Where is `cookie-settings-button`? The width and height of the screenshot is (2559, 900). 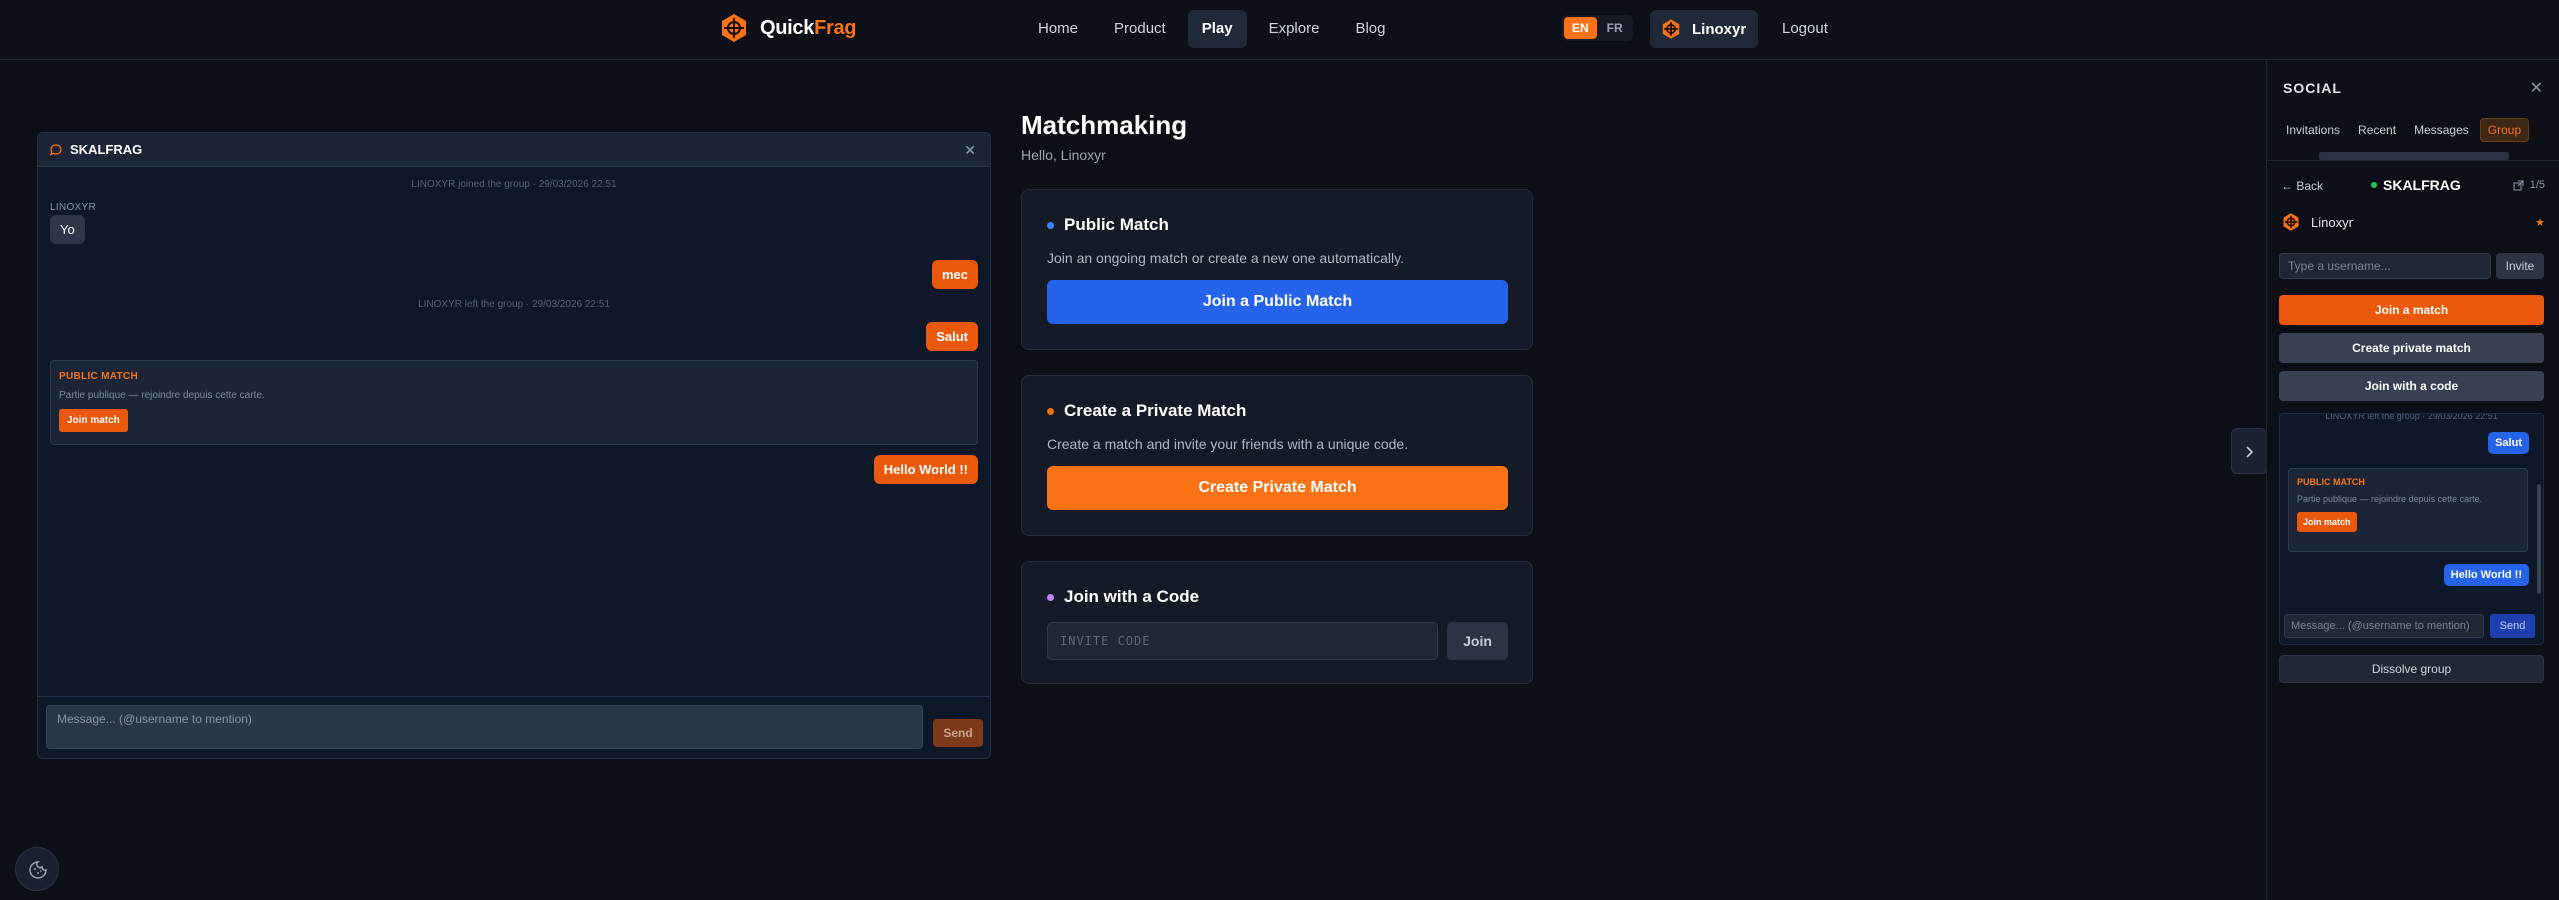
cookie-settings-button is located at coordinates (37, 869).